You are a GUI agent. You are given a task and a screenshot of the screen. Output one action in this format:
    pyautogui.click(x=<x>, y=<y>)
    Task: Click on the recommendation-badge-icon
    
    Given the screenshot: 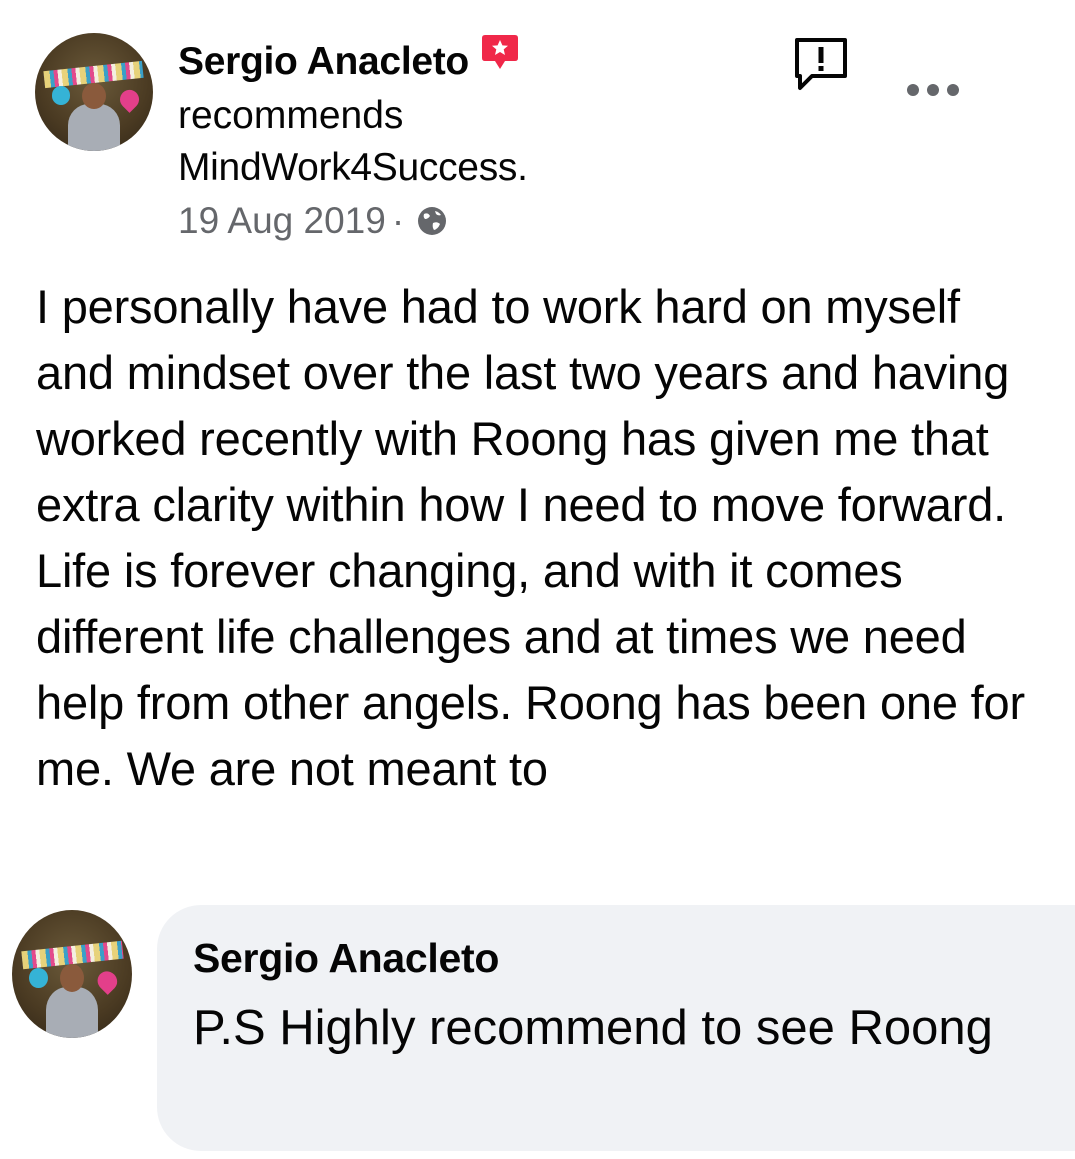 What is the action you would take?
    pyautogui.click(x=499, y=52)
    